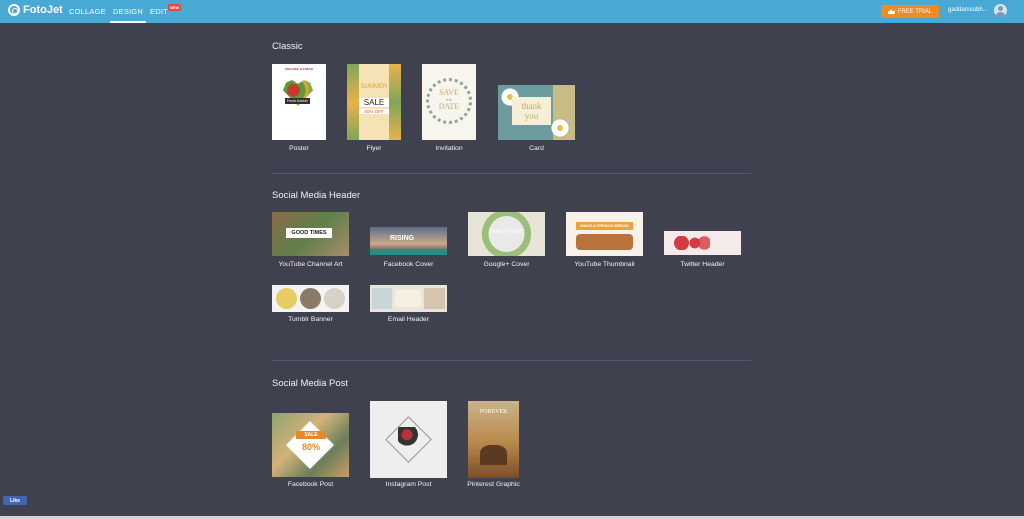 Image resolution: width=1024 pixels, height=519 pixels. I want to click on template-label: Instagram Post, so click(408, 484).